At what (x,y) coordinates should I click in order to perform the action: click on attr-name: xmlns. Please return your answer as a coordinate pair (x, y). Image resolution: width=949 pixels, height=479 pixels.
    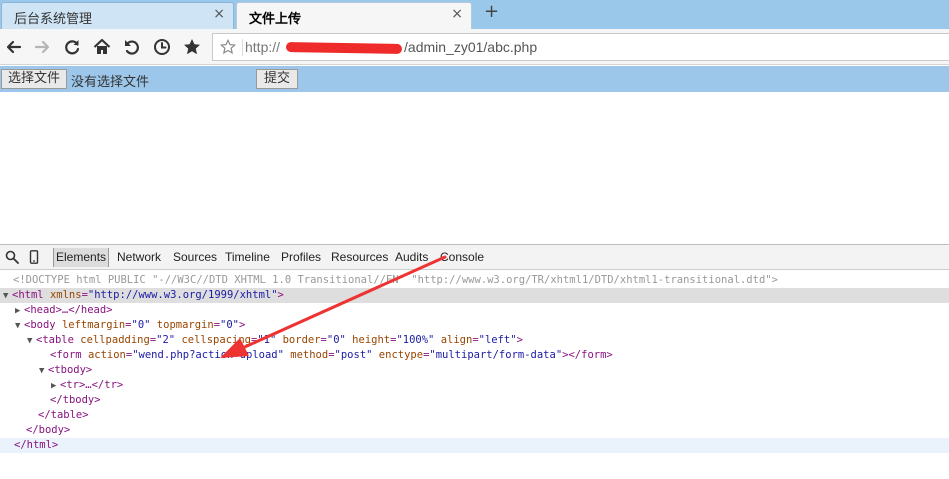
    Looking at the image, I should click on (65, 295).